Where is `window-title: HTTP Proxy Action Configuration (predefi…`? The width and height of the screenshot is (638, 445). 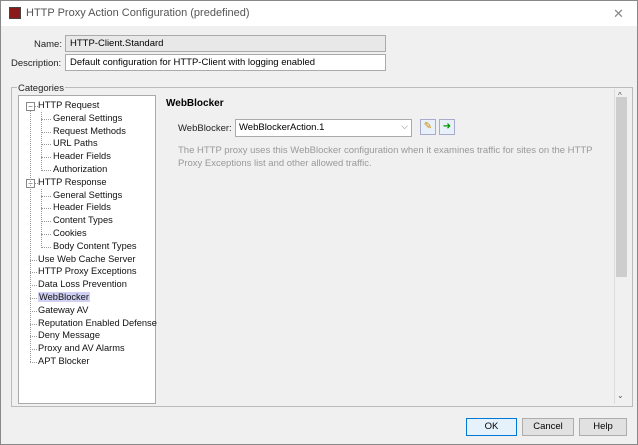
window-title: HTTP Proxy Action Configuration (predefi… is located at coordinates (138, 13).